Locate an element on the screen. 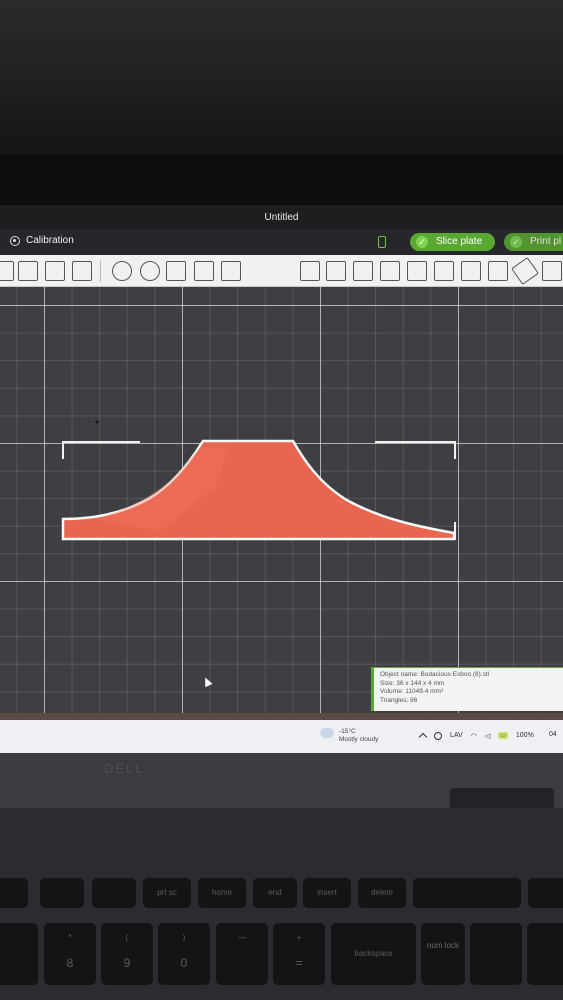 The image size is (563, 1000). key-label: ) is located at coordinates (184, 937).